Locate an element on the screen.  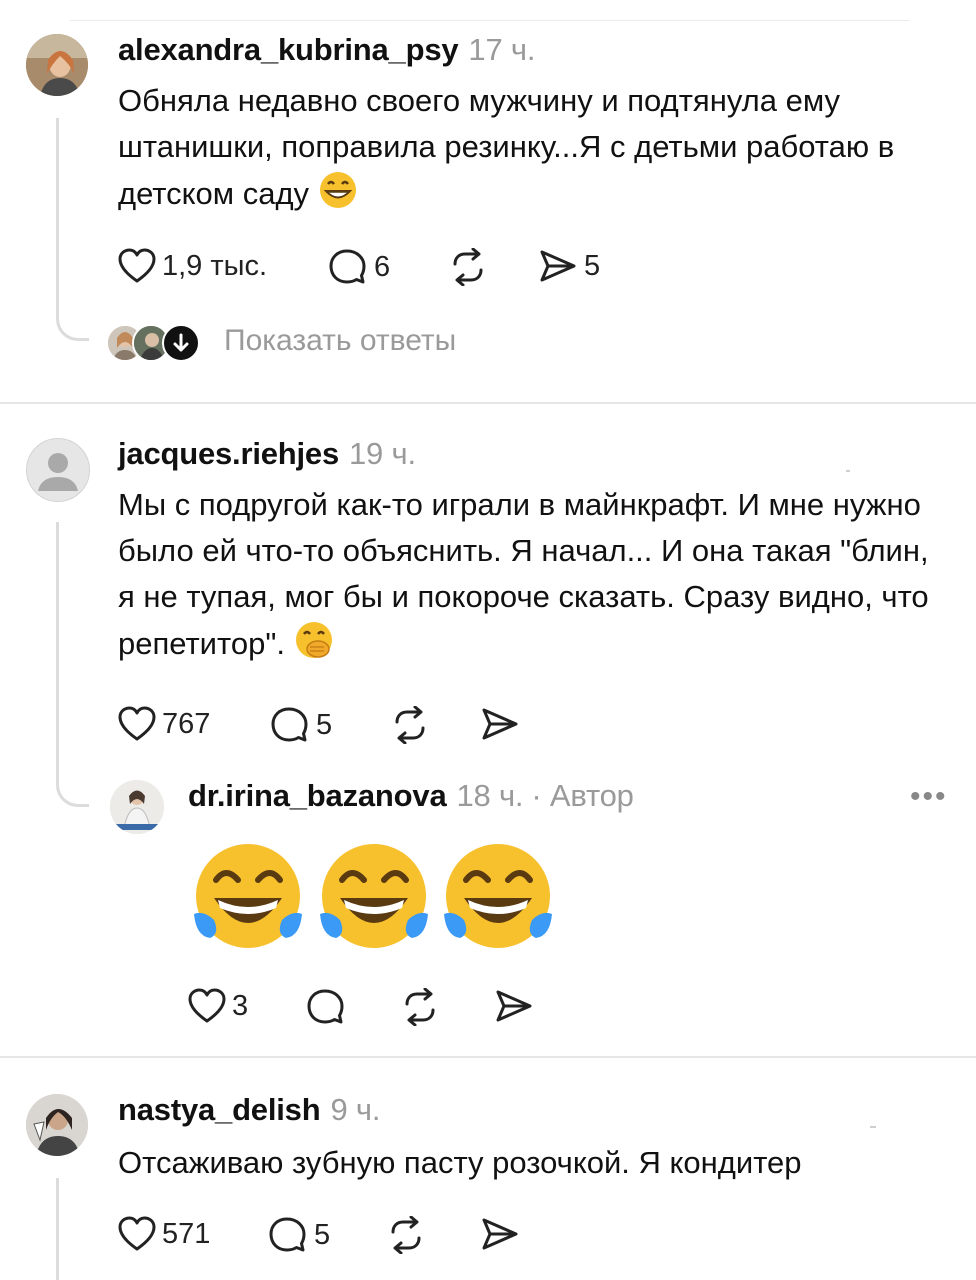
reply-button: 6 is located at coordinates (359, 267).